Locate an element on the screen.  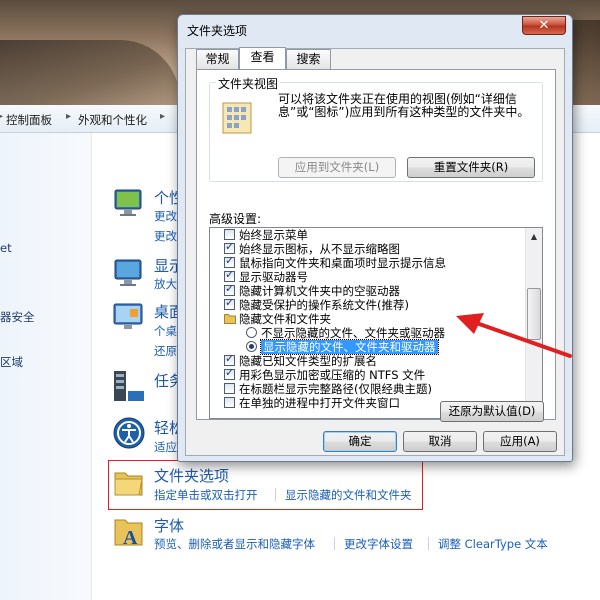
svg-text: A is located at coordinates (130, 538).